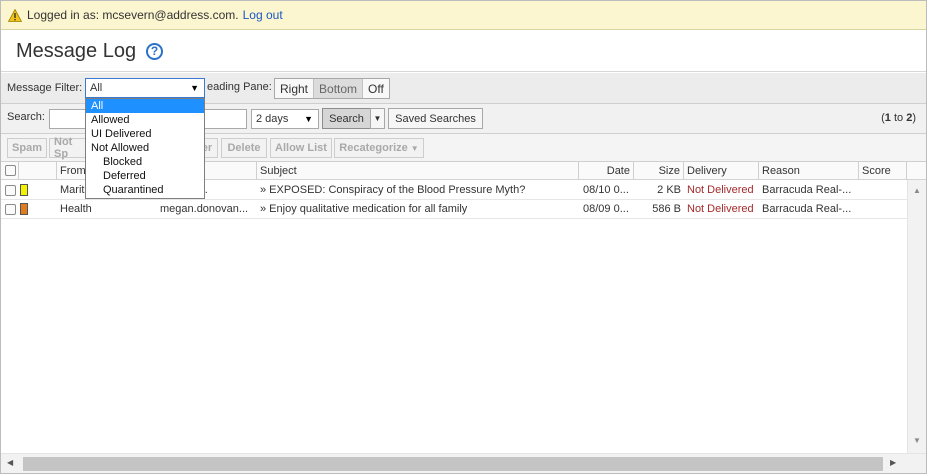 This screenshot has width=927, height=474. I want to click on row-from: Health, so click(76, 209).